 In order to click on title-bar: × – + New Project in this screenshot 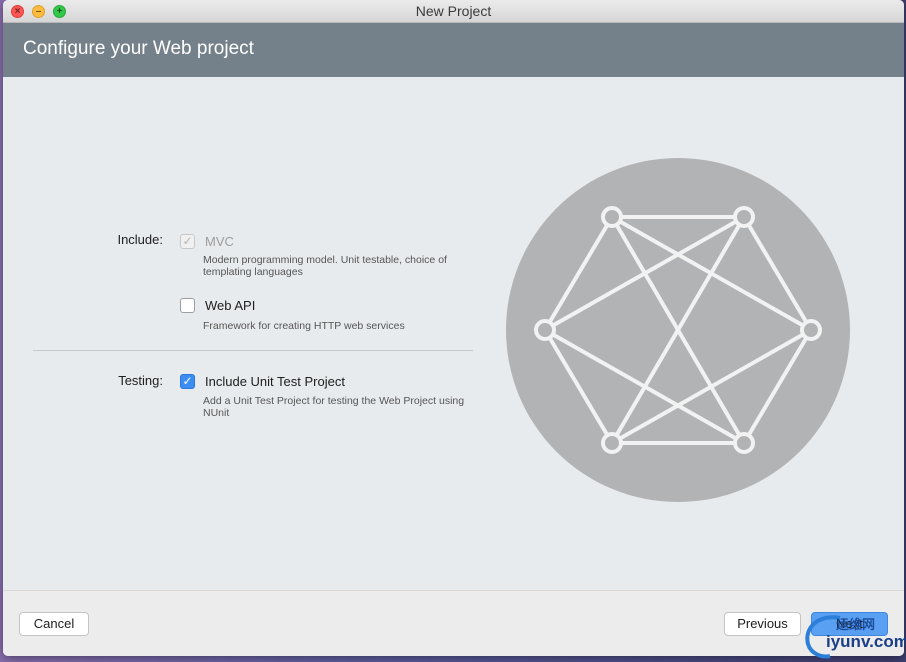, I will do `click(453, 11)`.